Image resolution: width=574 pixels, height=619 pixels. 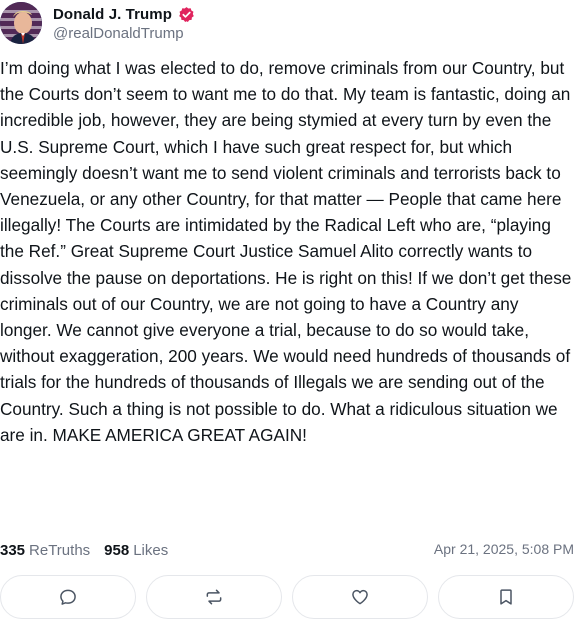 I want to click on user-handle: @realDonaldTrump, so click(x=118, y=33).